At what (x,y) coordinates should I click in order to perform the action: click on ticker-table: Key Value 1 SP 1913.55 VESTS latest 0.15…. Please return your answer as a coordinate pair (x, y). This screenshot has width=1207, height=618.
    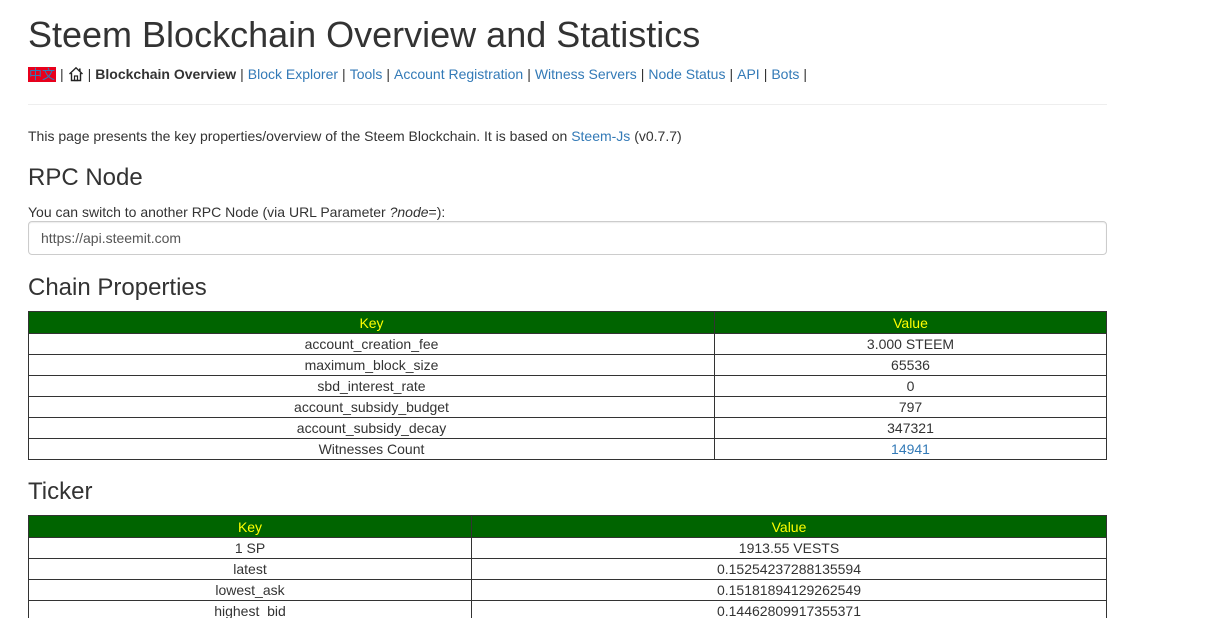
    Looking at the image, I should click on (567, 566).